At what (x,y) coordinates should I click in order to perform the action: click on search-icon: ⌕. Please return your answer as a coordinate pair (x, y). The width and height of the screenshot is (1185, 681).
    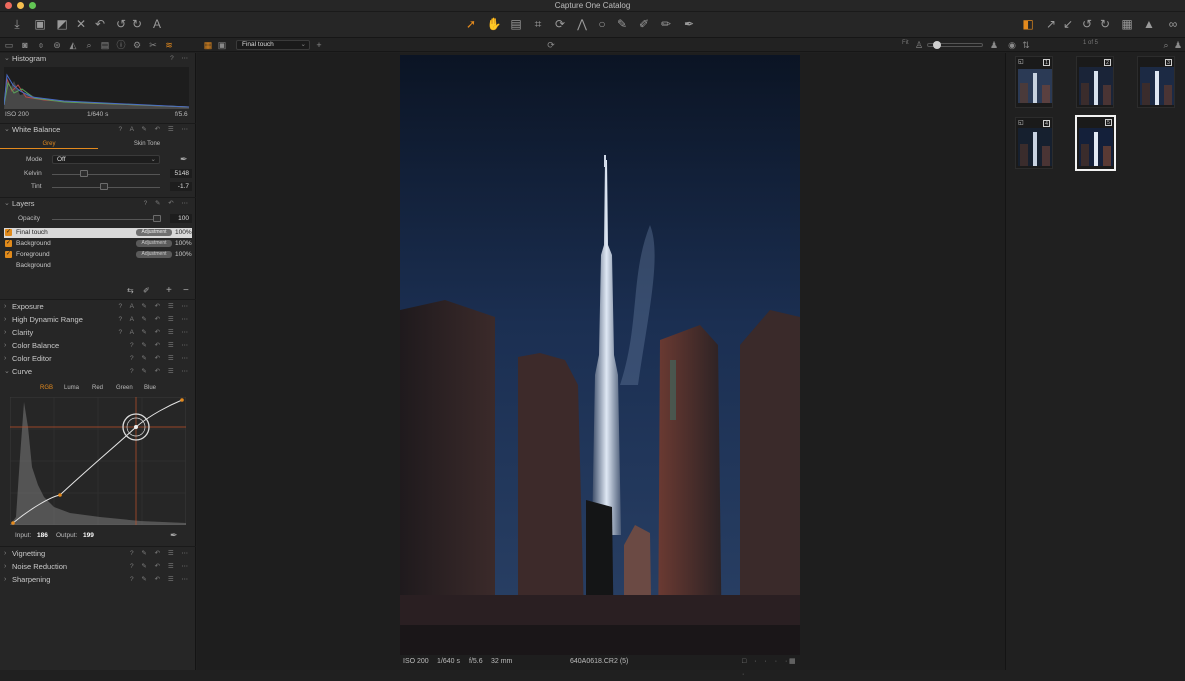
    Looking at the image, I should click on (1166, 45).